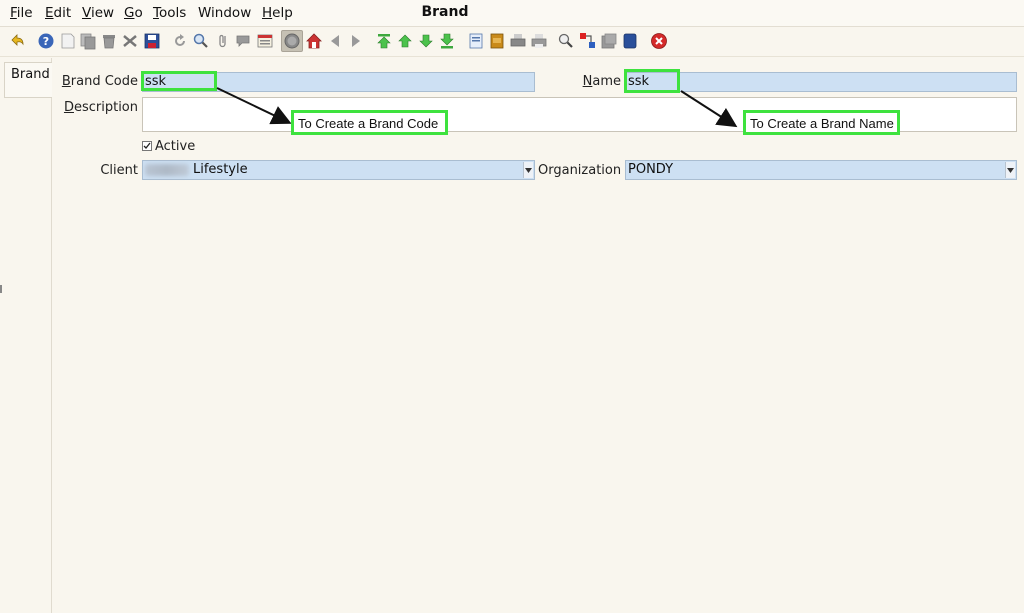 The width and height of the screenshot is (1024, 613). What do you see at coordinates (338, 82) in the screenshot?
I see `brand-code-input: ssk` at bounding box center [338, 82].